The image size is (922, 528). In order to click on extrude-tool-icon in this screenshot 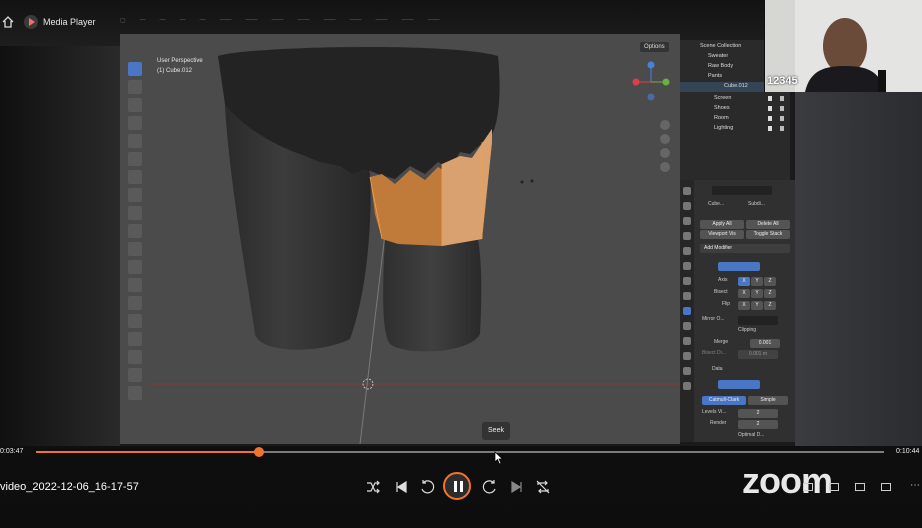, I will do `click(135, 231)`.